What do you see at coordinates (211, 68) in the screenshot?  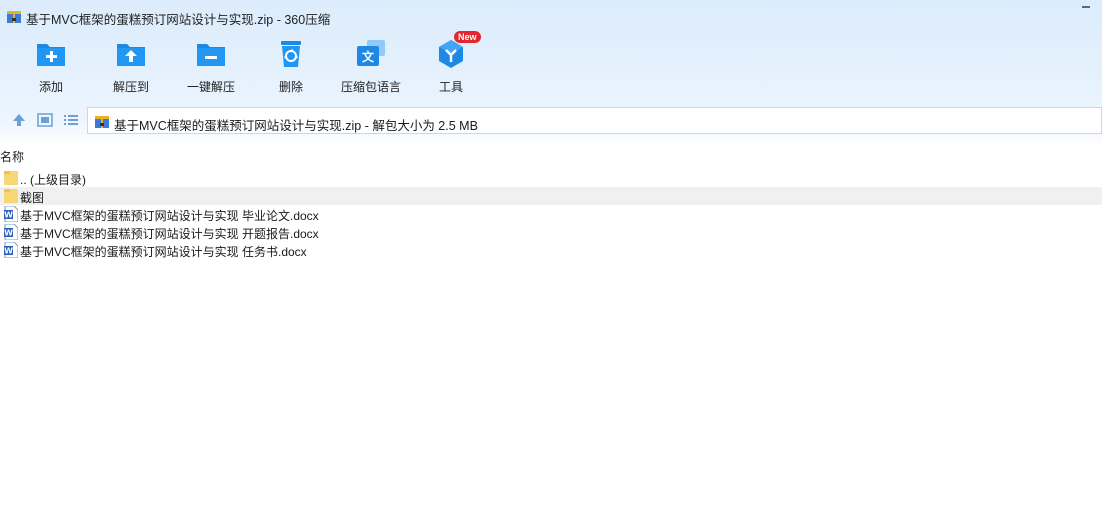 I see `one-click-extract-button: 一键解压` at bounding box center [211, 68].